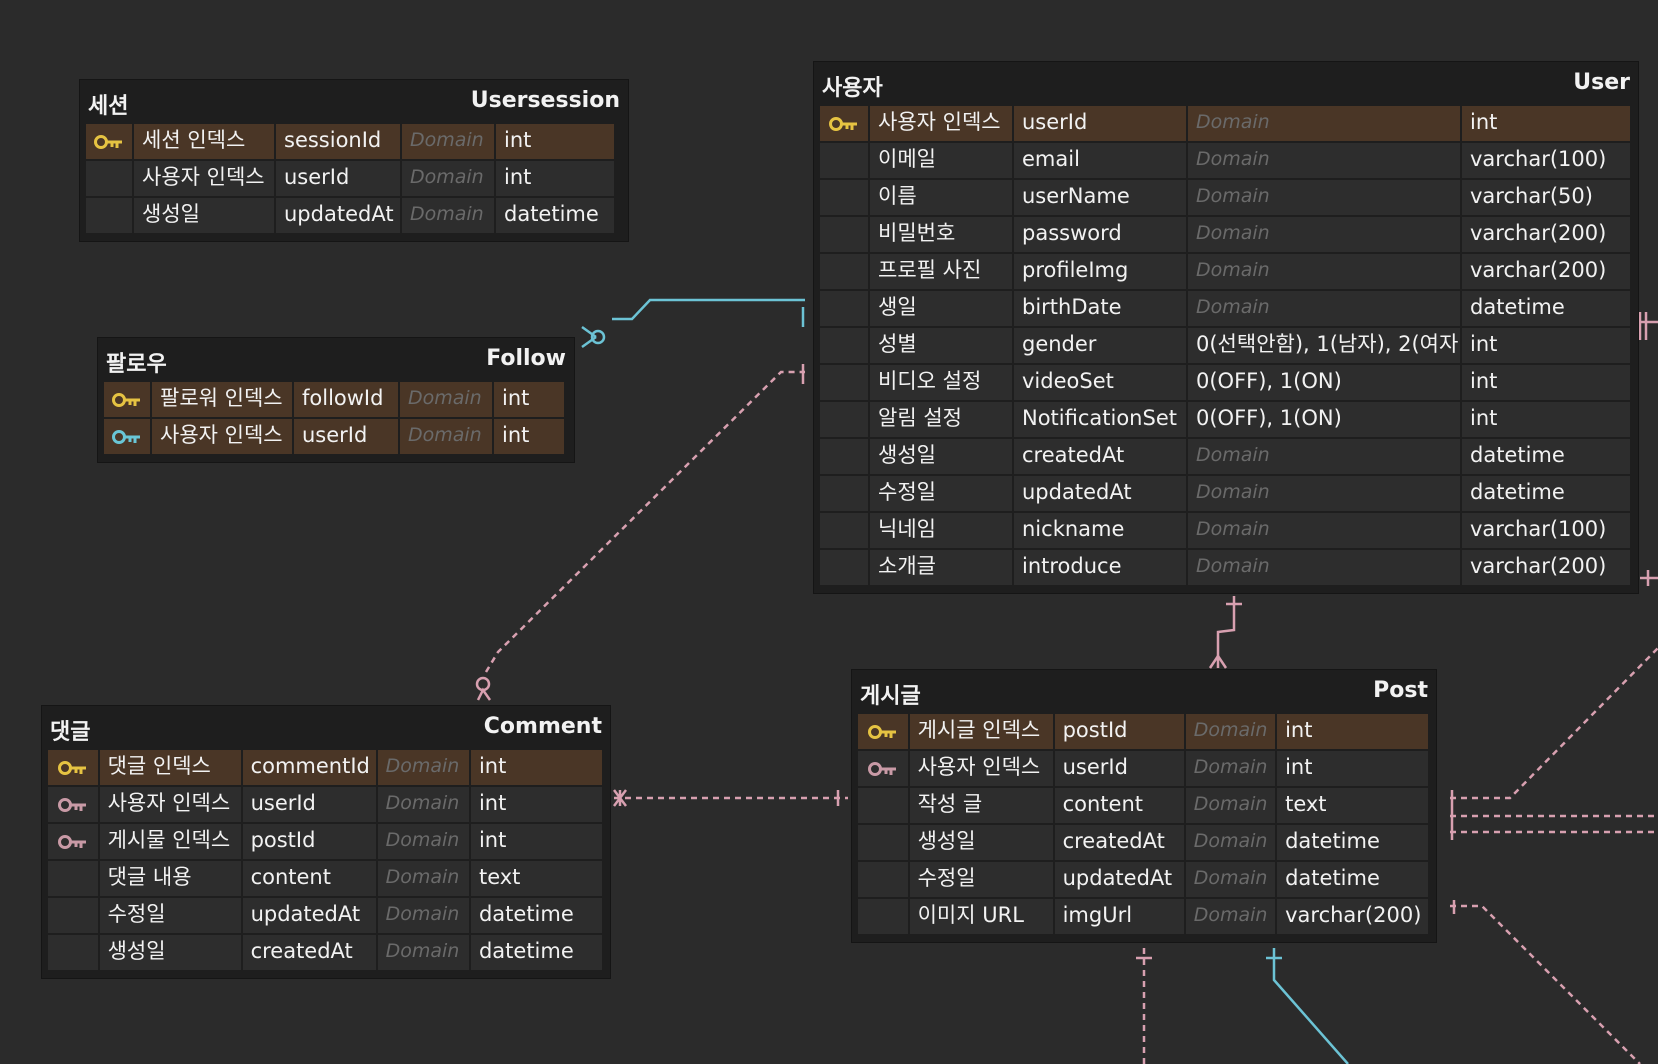 The image size is (1658, 1064). I want to click on table-row: 비밀번호 password Domain varchar(200), so click(1226, 235).